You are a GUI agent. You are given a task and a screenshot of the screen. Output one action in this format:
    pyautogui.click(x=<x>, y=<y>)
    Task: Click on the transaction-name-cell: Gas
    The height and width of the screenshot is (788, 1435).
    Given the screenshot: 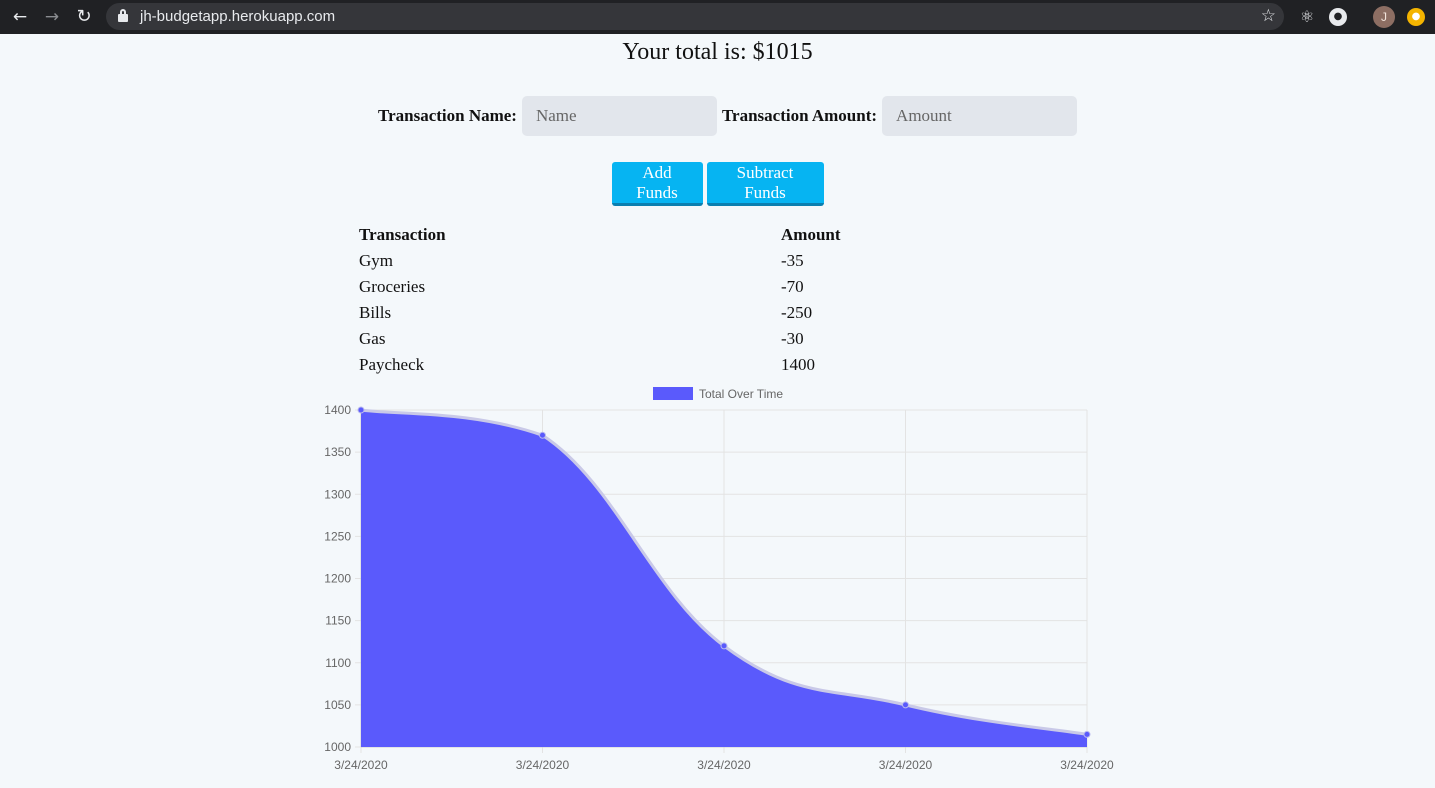 What is the action you would take?
    pyautogui.click(x=372, y=338)
    